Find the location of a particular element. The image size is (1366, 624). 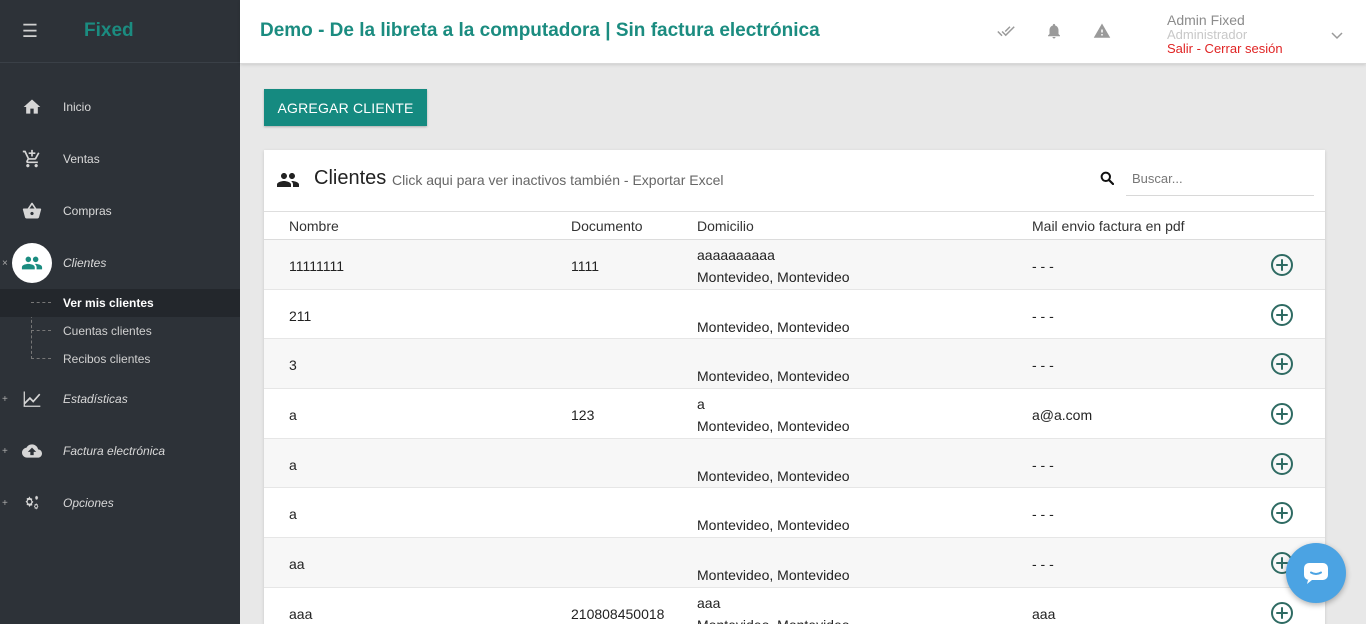

column-header-domicilio: Domicilio is located at coordinates (725, 226).